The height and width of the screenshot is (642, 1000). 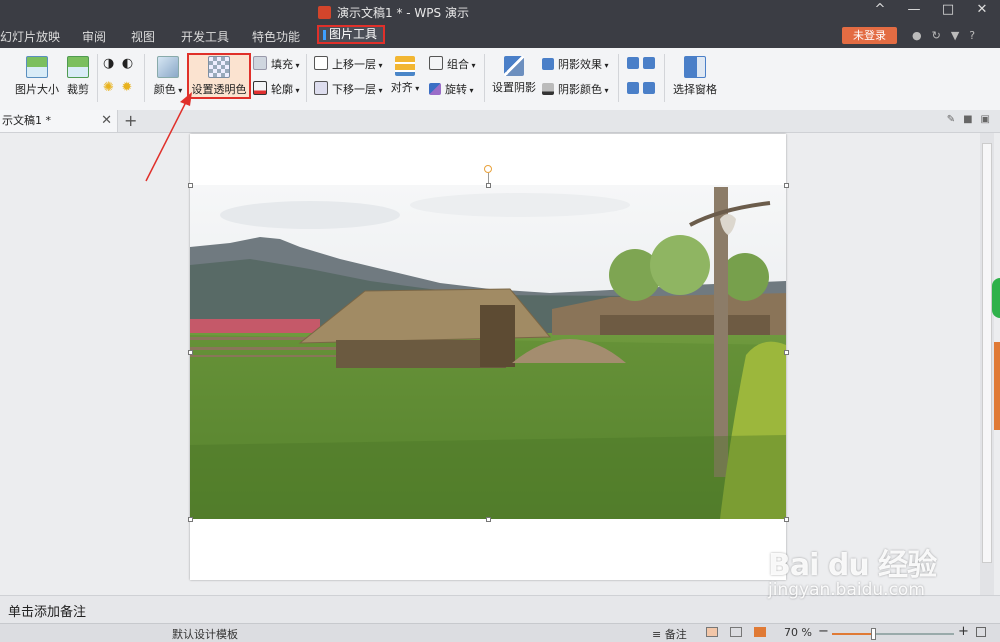 I want to click on minimize-button: —, so click(x=914, y=9).